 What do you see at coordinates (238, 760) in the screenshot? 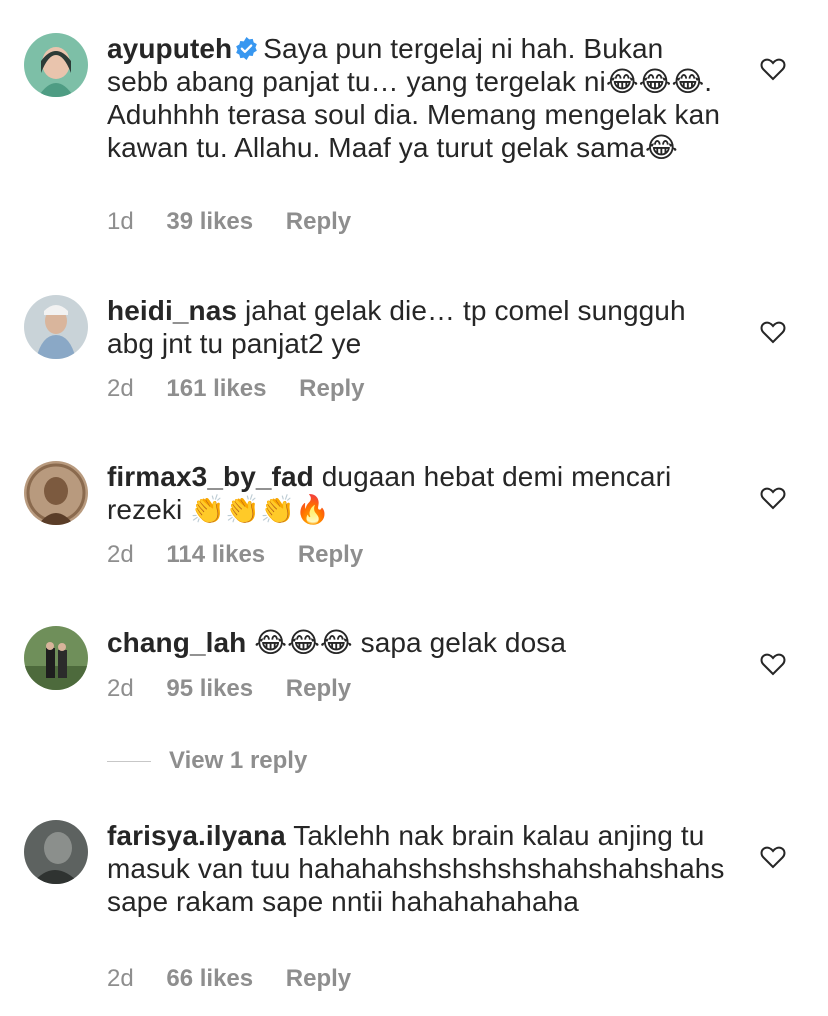
I see `view-replies-label: View 1 reply` at bounding box center [238, 760].